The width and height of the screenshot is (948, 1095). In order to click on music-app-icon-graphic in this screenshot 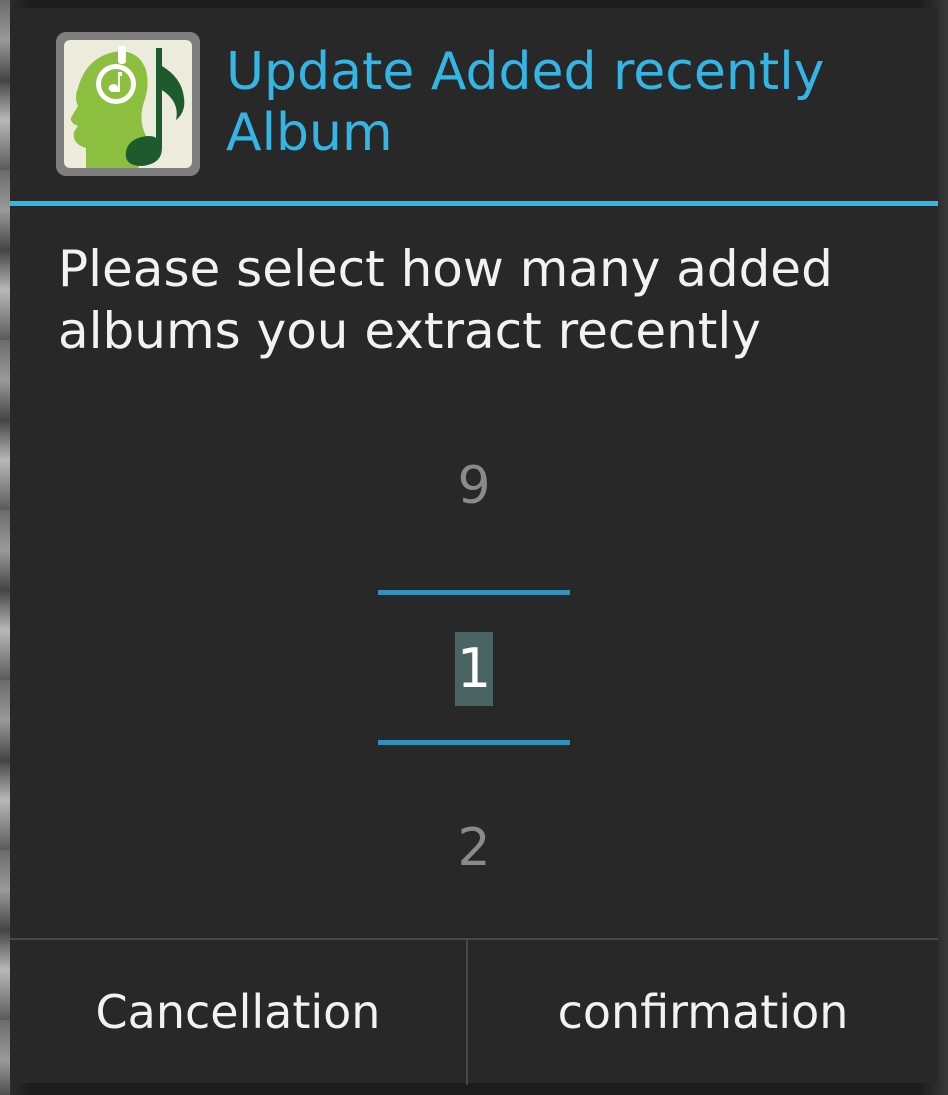, I will do `click(128, 104)`.